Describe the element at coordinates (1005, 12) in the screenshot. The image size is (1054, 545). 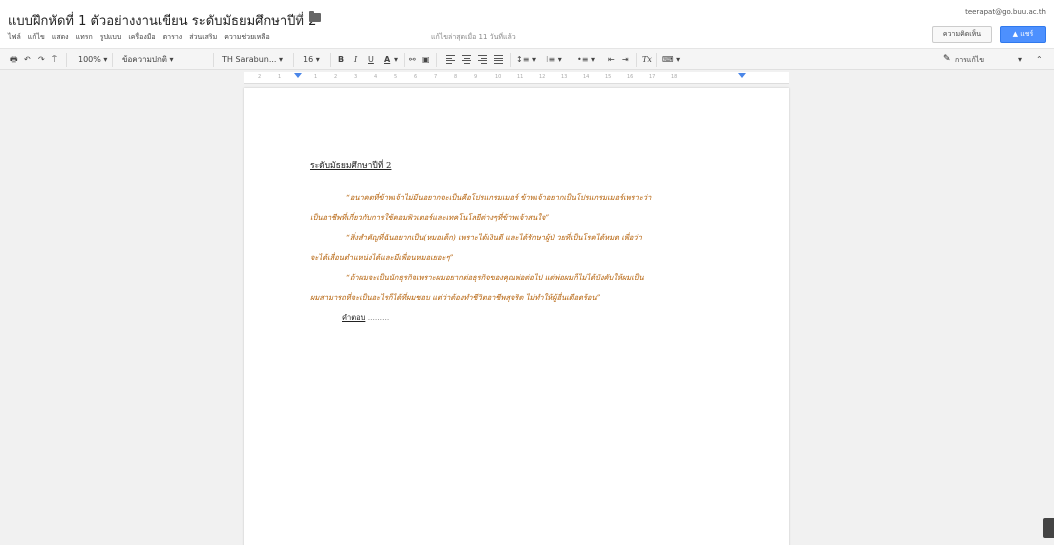
I see `user-email: teerapat@go.buu.ac.th` at that location.